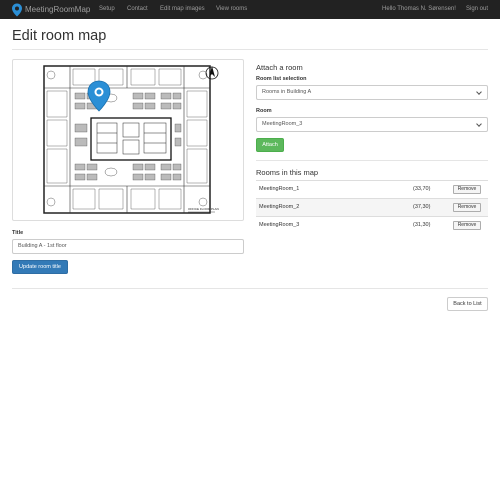 The image size is (500, 500). What do you see at coordinates (279, 189) in the screenshot?
I see `room-name: MeetingRoom_1` at bounding box center [279, 189].